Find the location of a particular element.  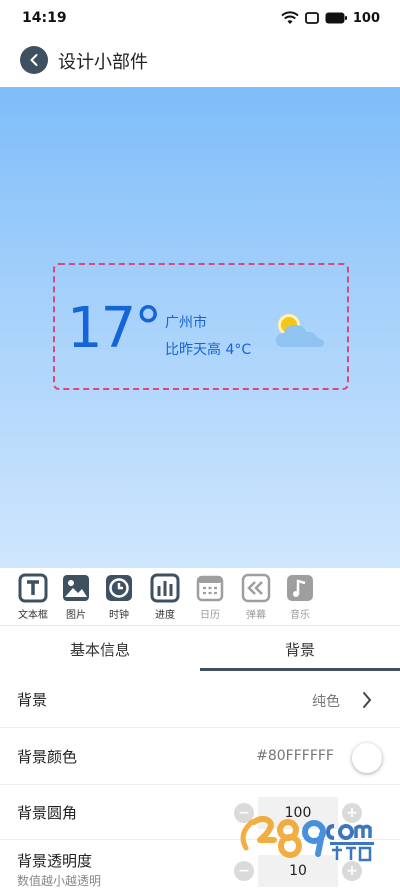

background-type-row: 背景 纯色 is located at coordinates (200, 700).